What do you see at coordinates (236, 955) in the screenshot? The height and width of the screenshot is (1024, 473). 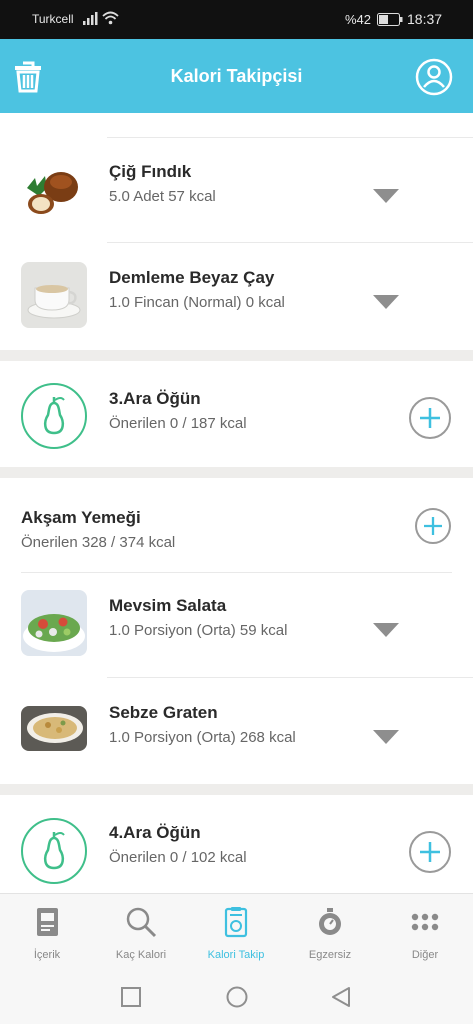 I see `nav-label: Kalori Takip` at bounding box center [236, 955].